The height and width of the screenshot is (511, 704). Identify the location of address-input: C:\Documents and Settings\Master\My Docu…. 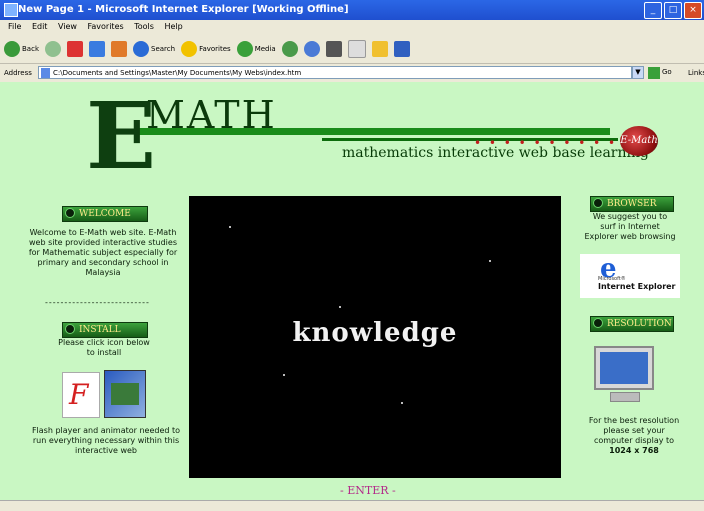
(335, 72).